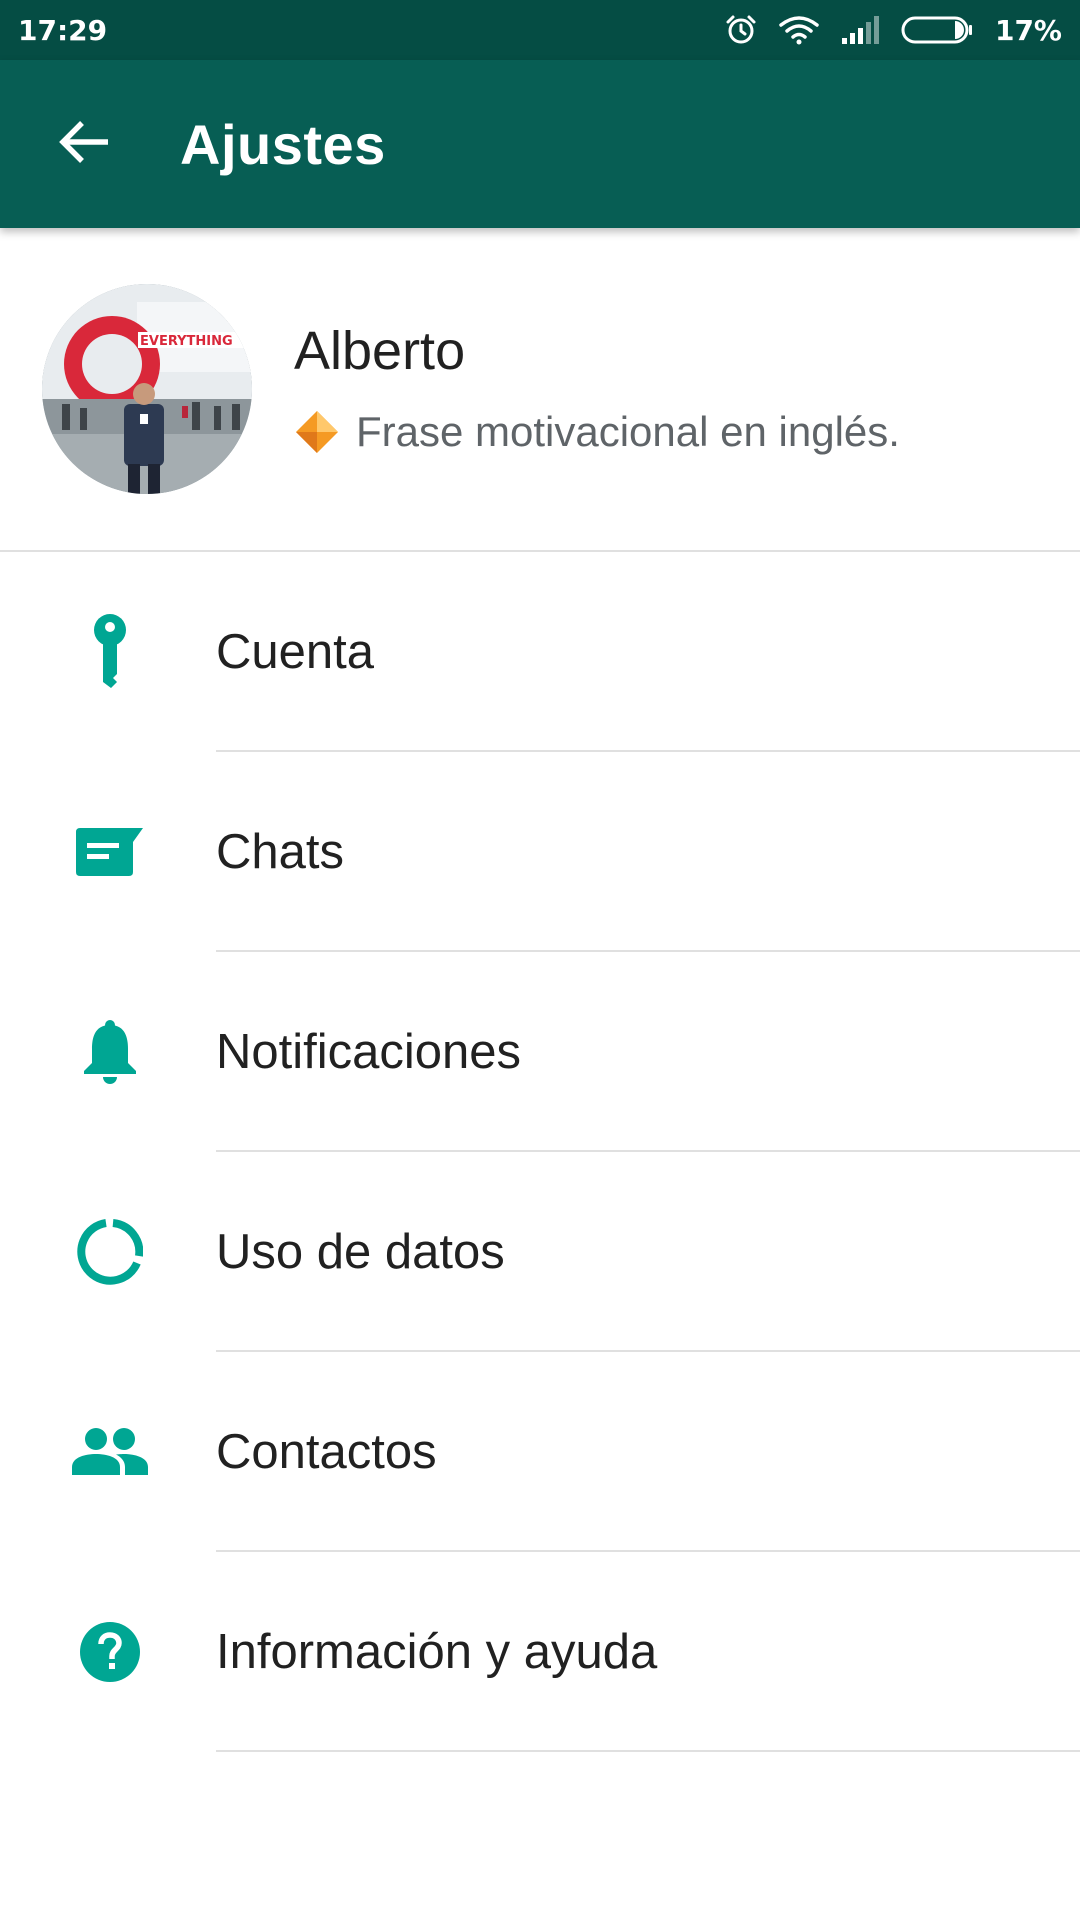  Describe the element at coordinates (280, 852) in the screenshot. I see `menu-item-label: Chats` at that location.